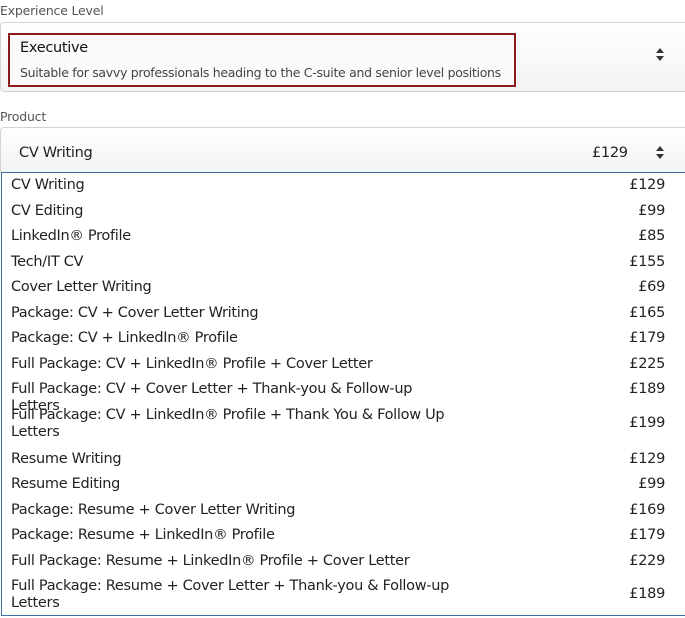 This screenshot has height=618, width=685. Describe the element at coordinates (56, 153) in the screenshot. I see `product-selected-name: CV Writing` at that location.